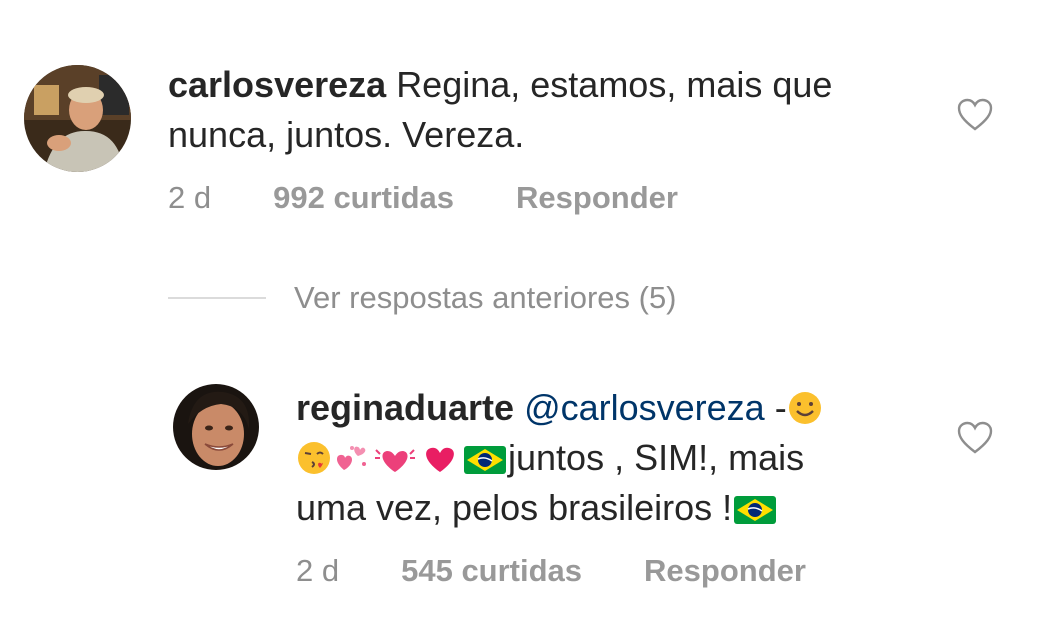  Describe the element at coordinates (514, 507) in the screenshot. I see `comment-text-line3: uma vez, pelos brasileiros !` at that location.